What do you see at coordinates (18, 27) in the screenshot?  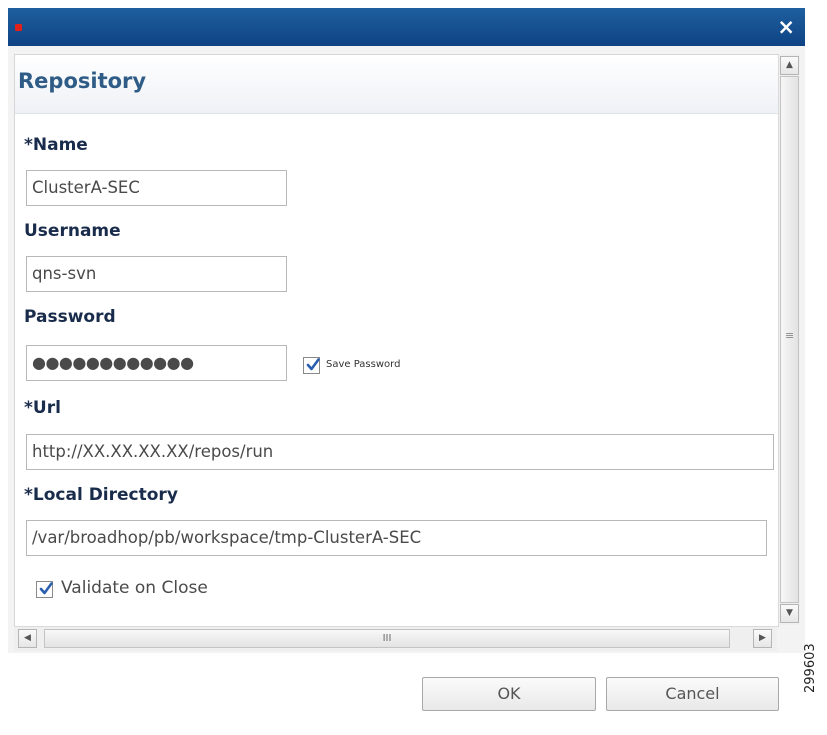 I see `window-icon` at bounding box center [18, 27].